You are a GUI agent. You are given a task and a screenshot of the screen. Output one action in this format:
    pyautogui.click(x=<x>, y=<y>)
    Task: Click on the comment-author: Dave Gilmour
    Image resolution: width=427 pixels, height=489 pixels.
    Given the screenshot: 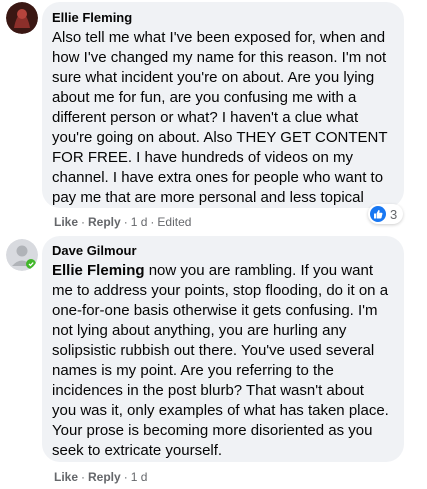 What is the action you would take?
    pyautogui.click(x=222, y=251)
    